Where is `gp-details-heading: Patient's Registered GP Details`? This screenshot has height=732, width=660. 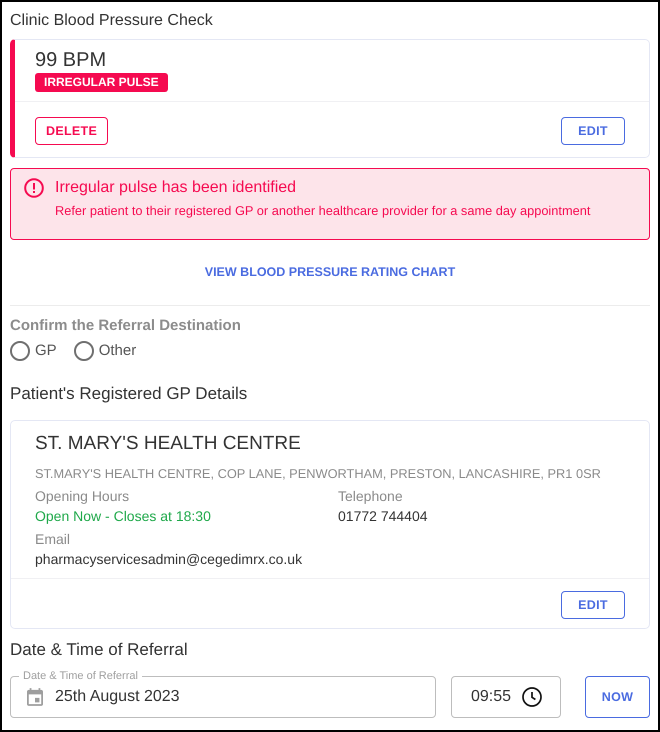
gp-details-heading: Patient's Registered GP Details is located at coordinates (129, 394).